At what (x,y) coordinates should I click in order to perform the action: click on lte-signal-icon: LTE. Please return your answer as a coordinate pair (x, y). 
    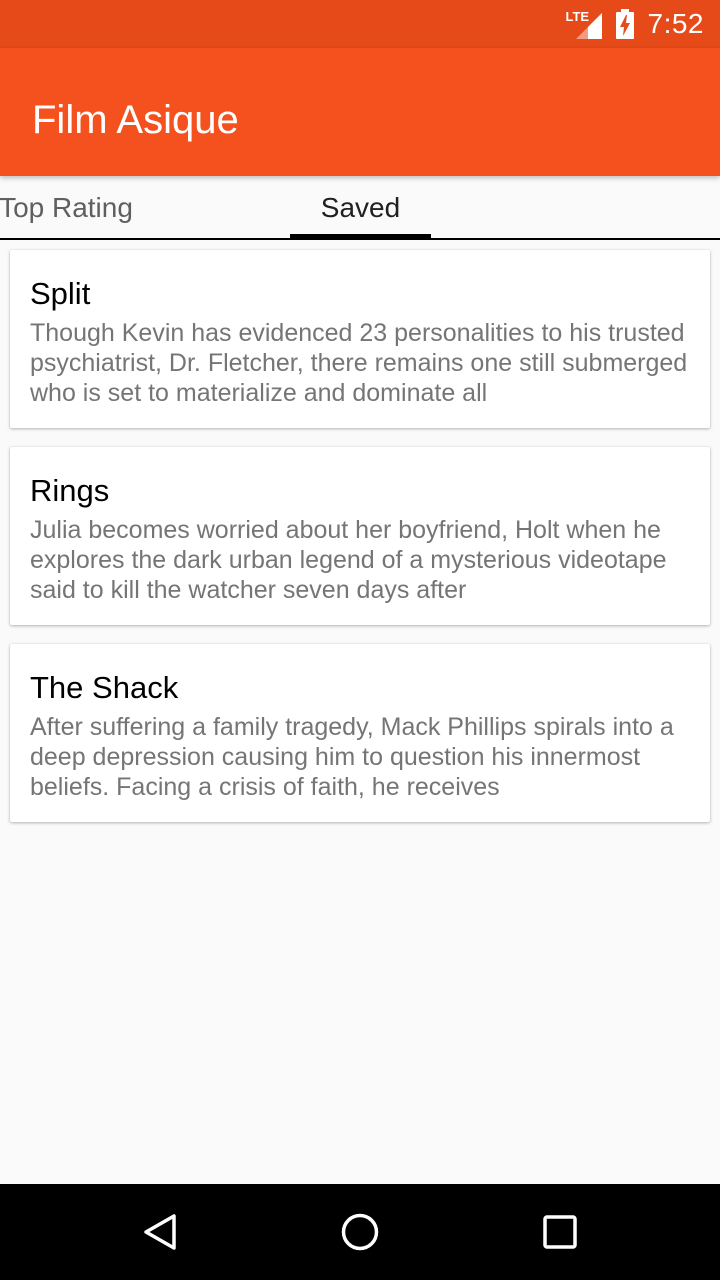
    Looking at the image, I should click on (584, 24).